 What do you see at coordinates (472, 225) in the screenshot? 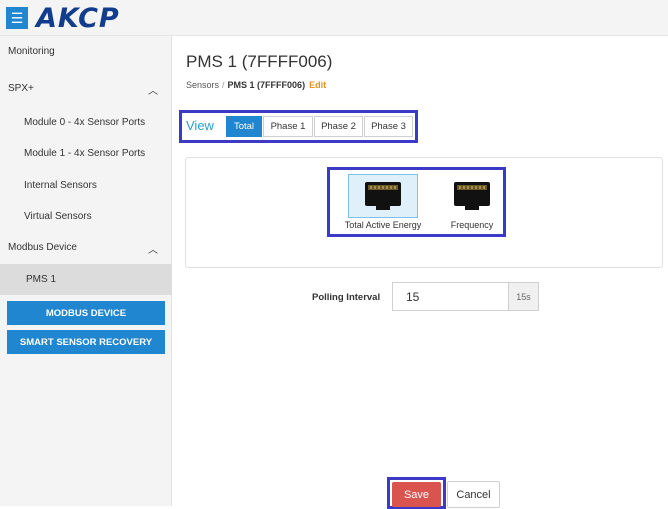
I see `sensor-label-frequency: Frequency` at bounding box center [472, 225].